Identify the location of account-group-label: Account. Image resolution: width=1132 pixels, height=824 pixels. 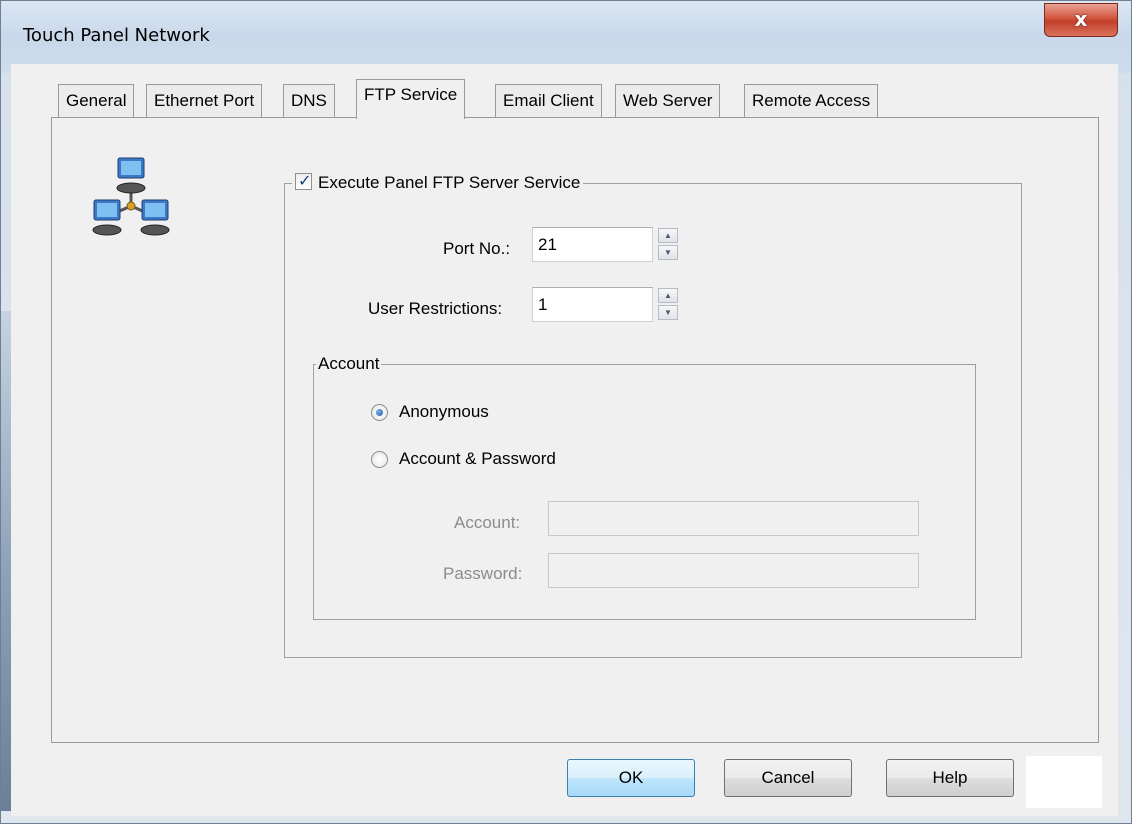
(349, 364).